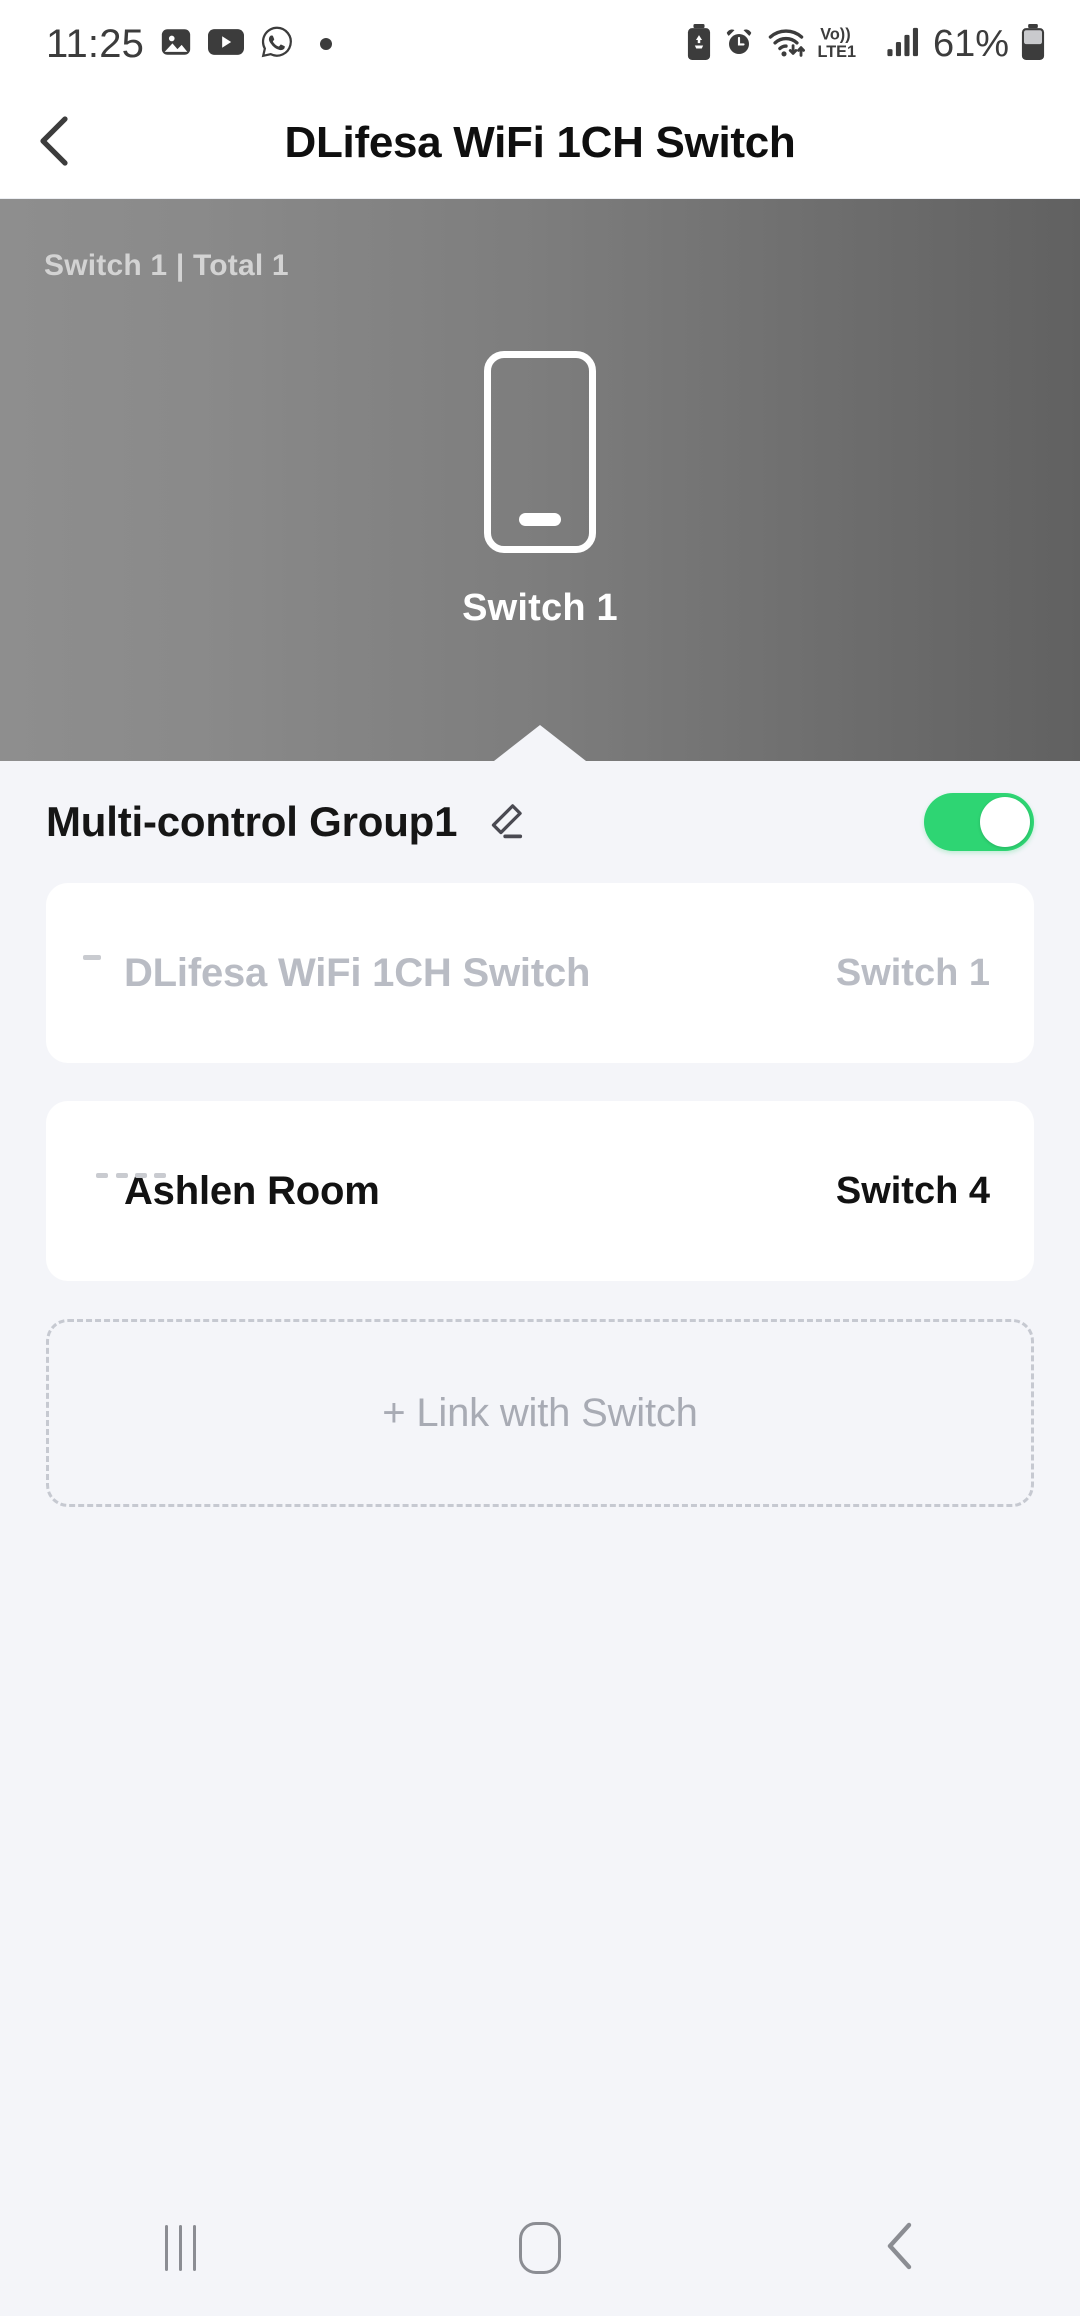 The width and height of the screenshot is (1080, 2316). Describe the element at coordinates (786, 44) in the screenshot. I see `wifi-icon` at that location.